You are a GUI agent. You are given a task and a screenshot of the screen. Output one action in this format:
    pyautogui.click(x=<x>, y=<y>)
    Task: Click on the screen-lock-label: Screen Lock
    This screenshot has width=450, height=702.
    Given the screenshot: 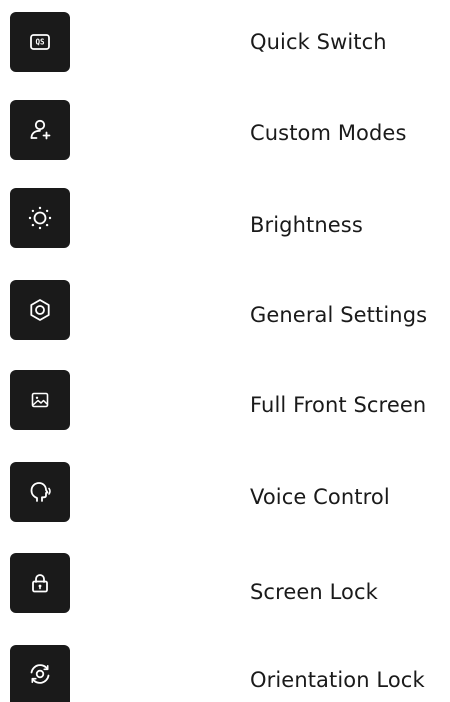 What is the action you would take?
    pyautogui.click(x=314, y=592)
    